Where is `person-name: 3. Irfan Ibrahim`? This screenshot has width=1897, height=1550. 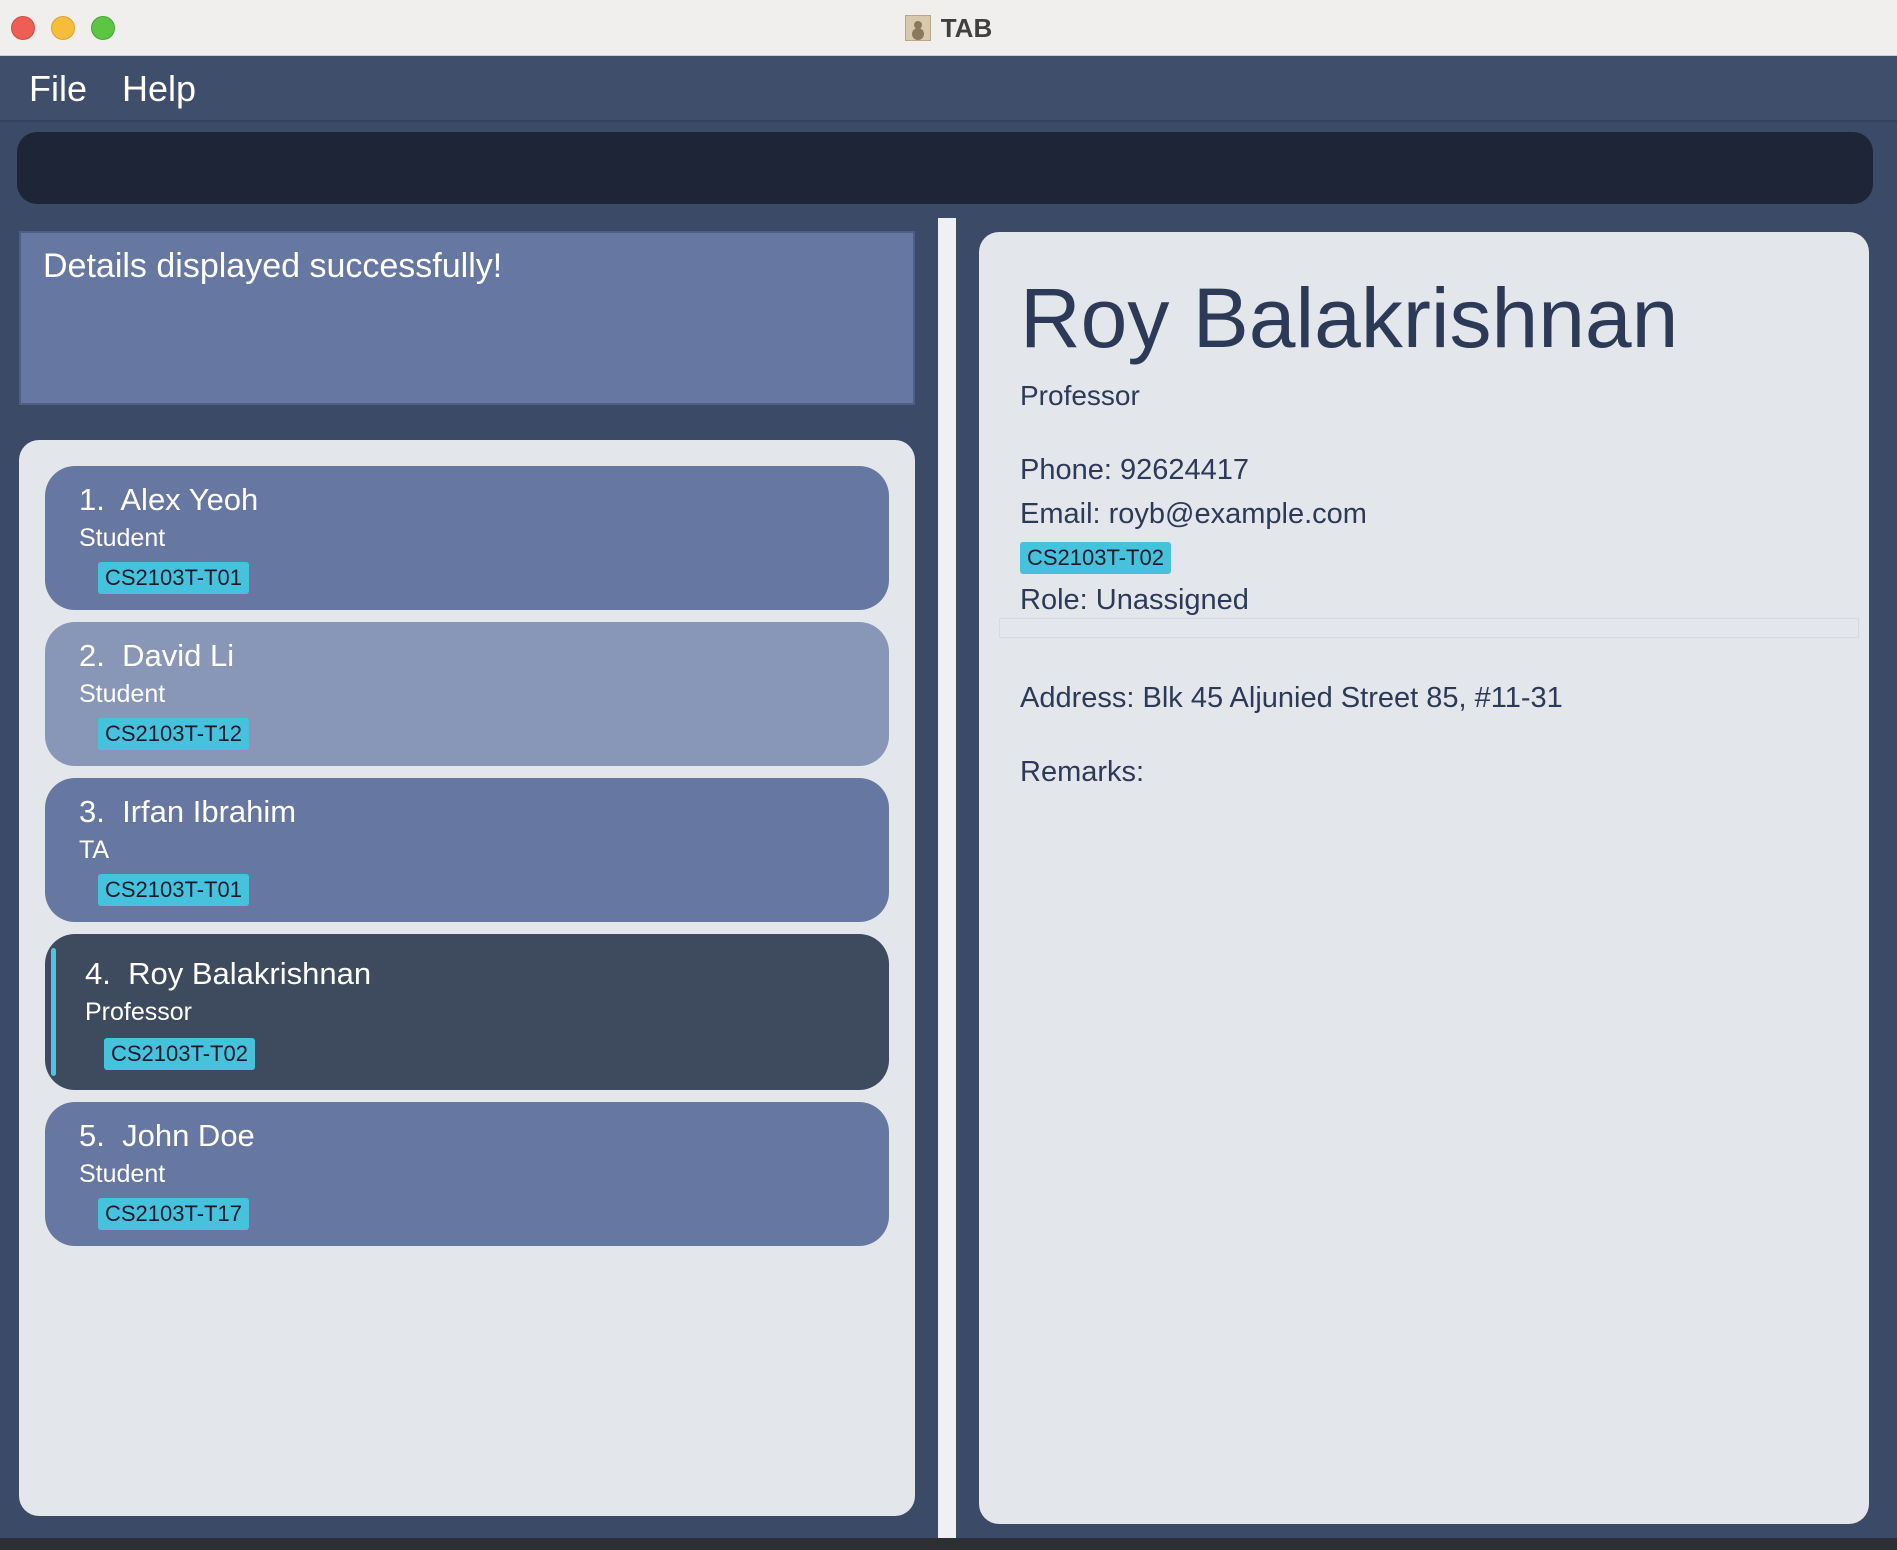 person-name: 3. Irfan Ibrahim is located at coordinates (188, 811).